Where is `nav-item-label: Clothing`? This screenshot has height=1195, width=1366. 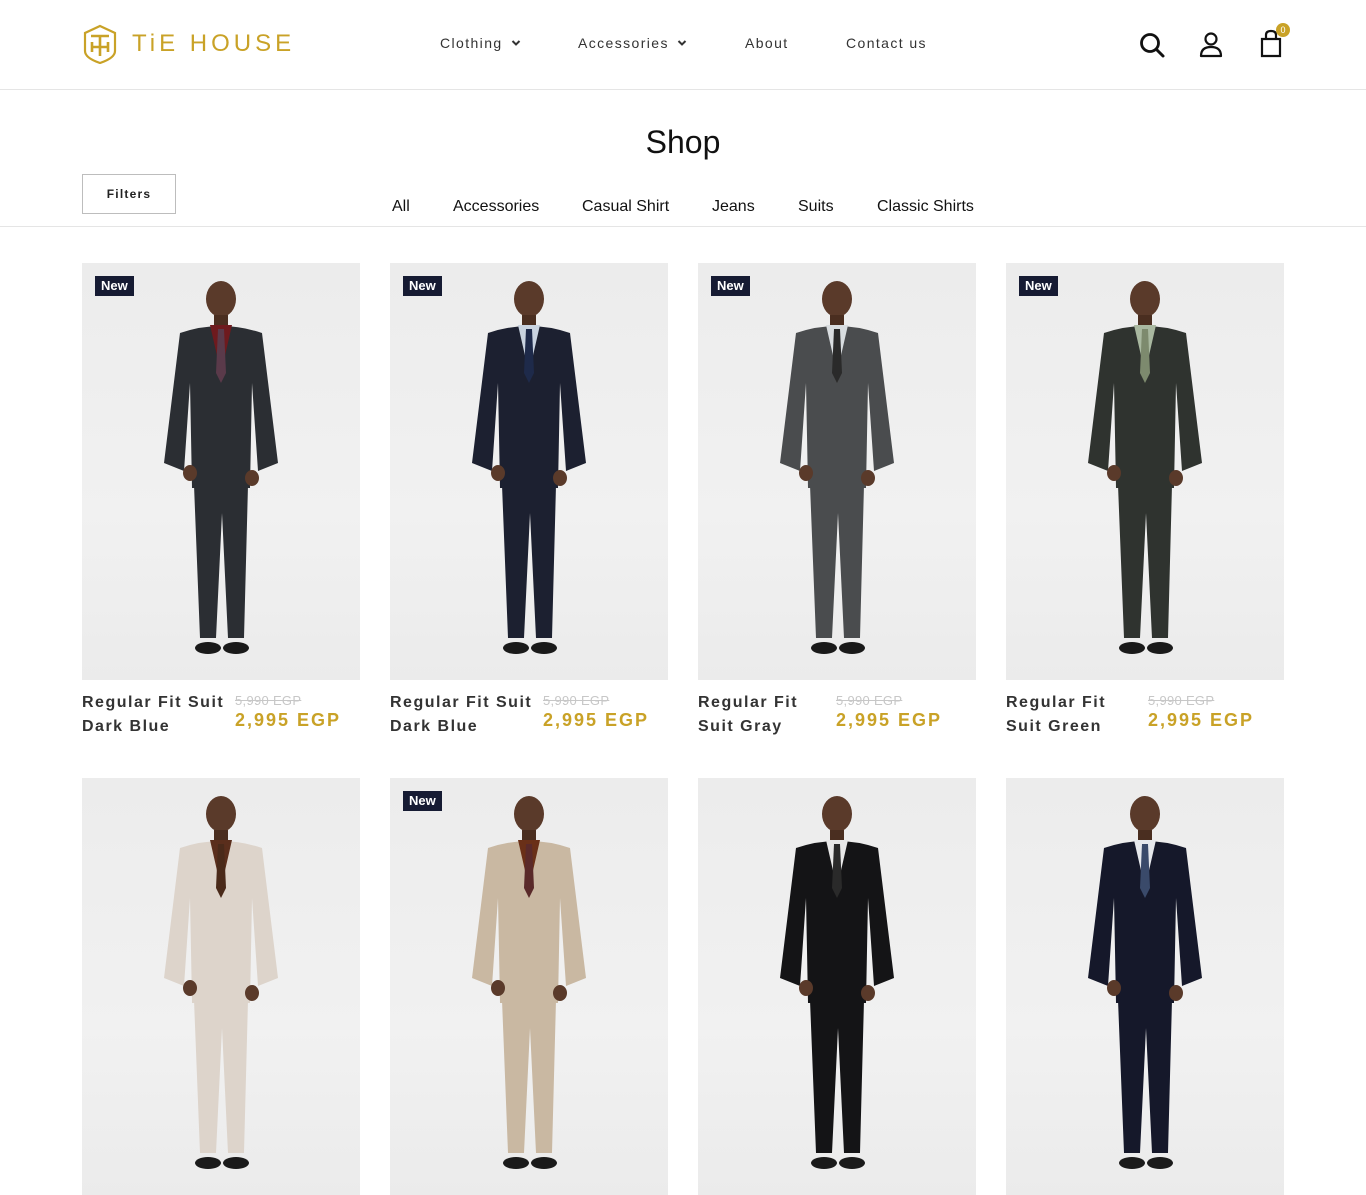 nav-item-label: Clothing is located at coordinates (471, 43).